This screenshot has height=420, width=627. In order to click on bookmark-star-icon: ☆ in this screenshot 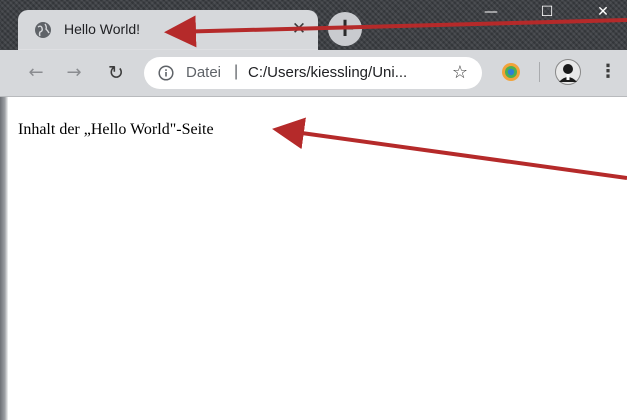, I will do `click(460, 73)`.